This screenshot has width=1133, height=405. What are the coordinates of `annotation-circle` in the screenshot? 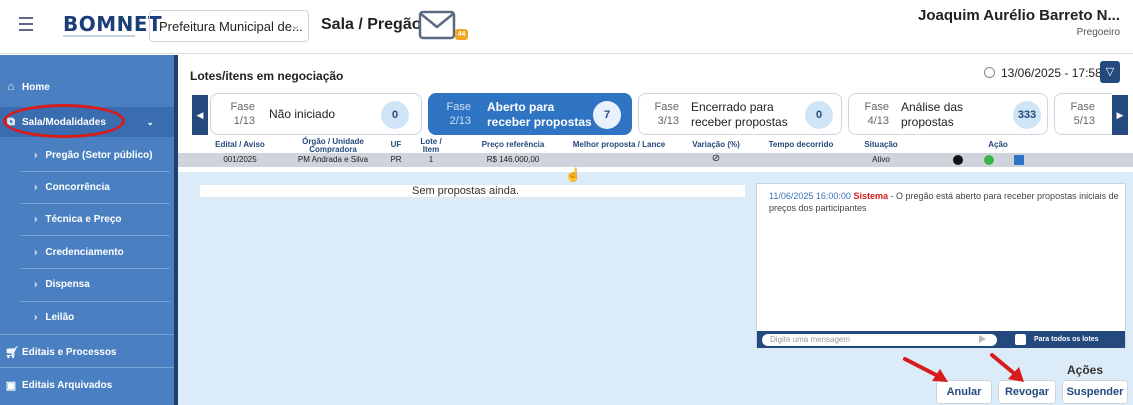 It's located at (64, 121).